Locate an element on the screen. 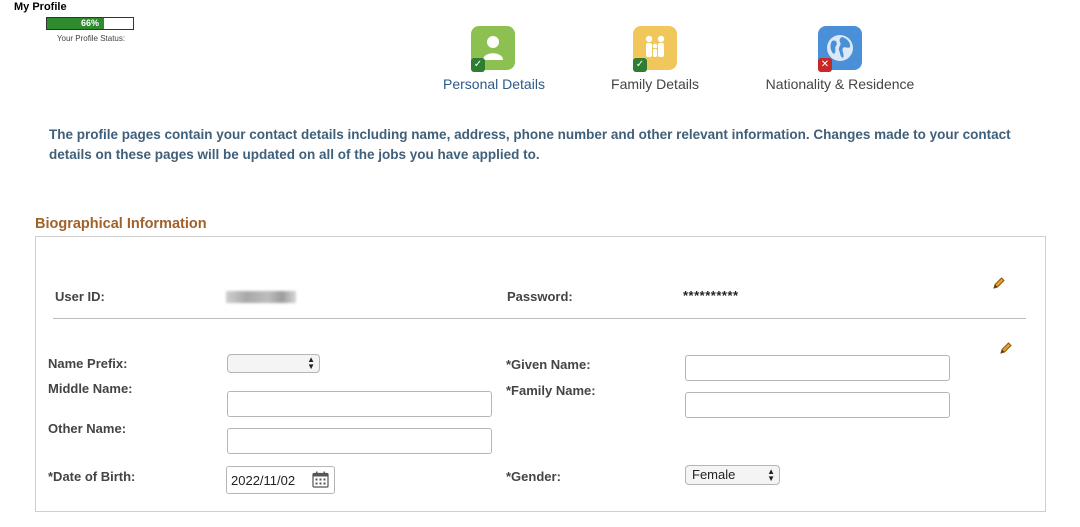  family-name-input is located at coordinates (817, 405).